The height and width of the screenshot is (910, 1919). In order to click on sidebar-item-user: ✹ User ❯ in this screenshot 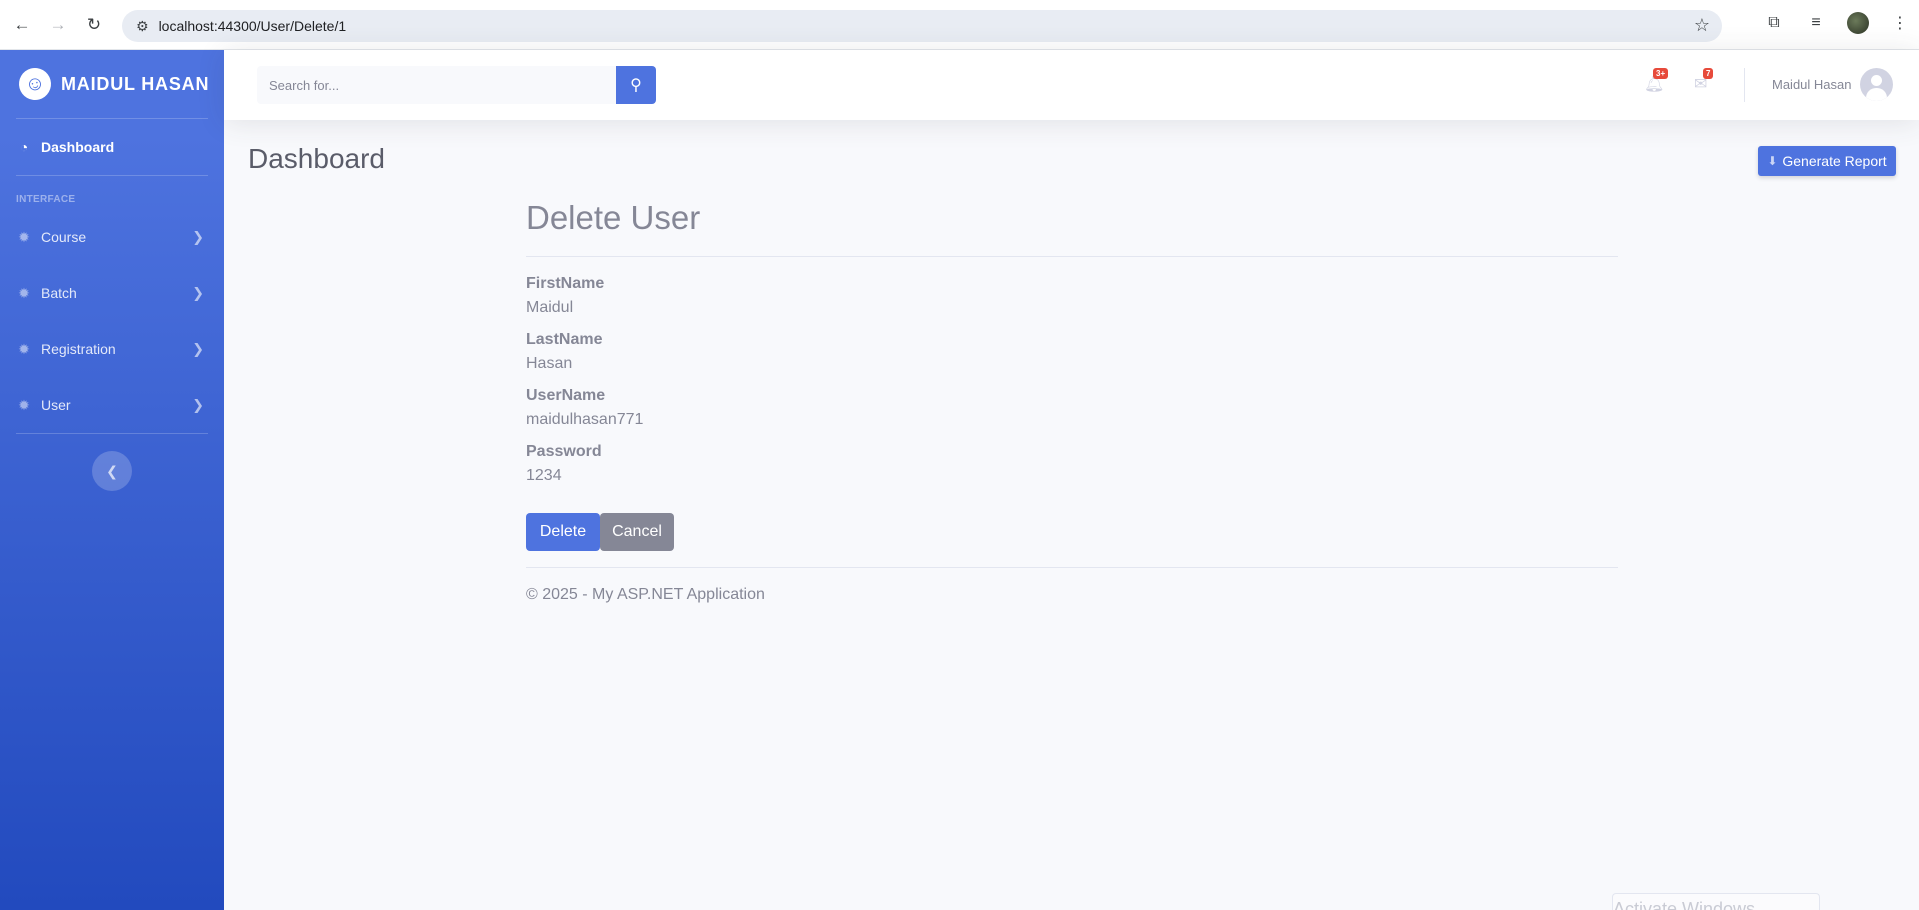, I will do `click(112, 405)`.